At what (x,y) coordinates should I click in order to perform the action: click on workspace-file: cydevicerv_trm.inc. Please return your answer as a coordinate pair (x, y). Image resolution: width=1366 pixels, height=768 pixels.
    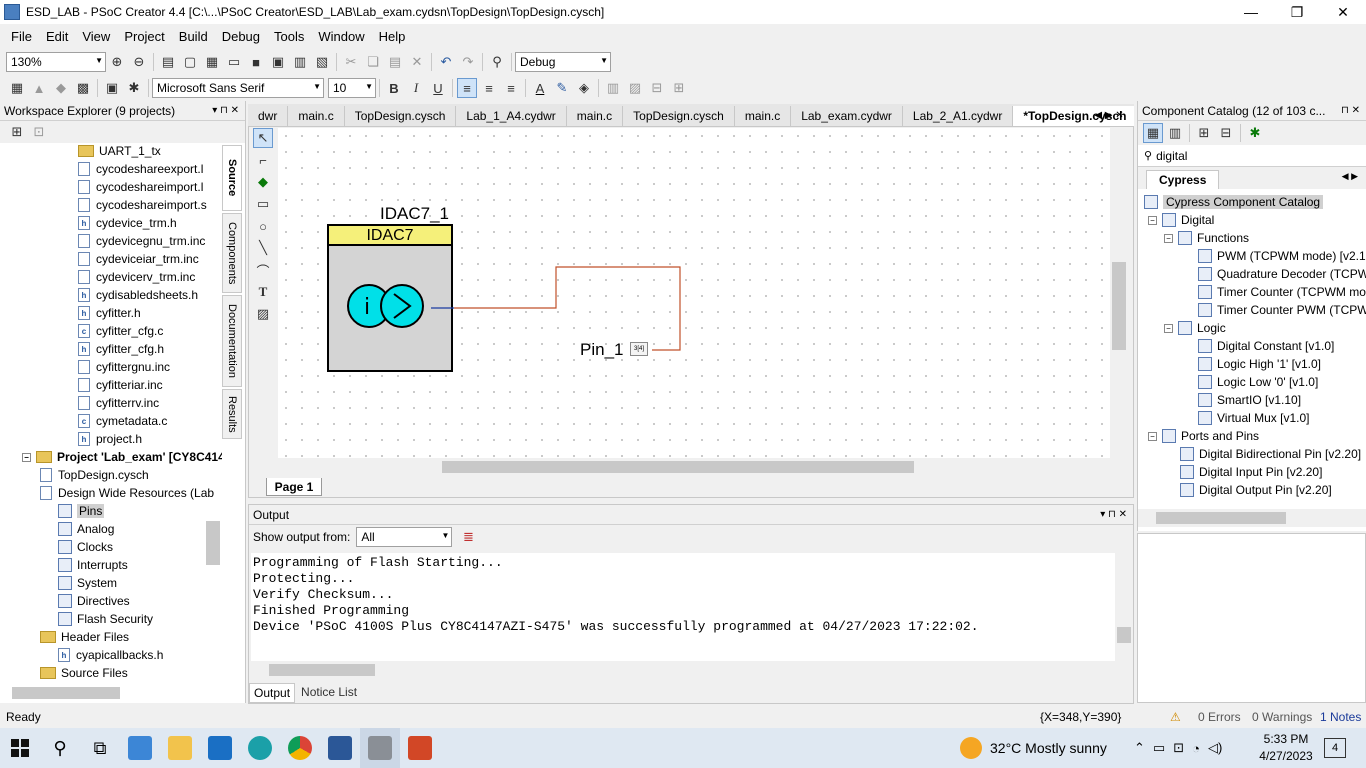
    Looking at the image, I should click on (136, 277).